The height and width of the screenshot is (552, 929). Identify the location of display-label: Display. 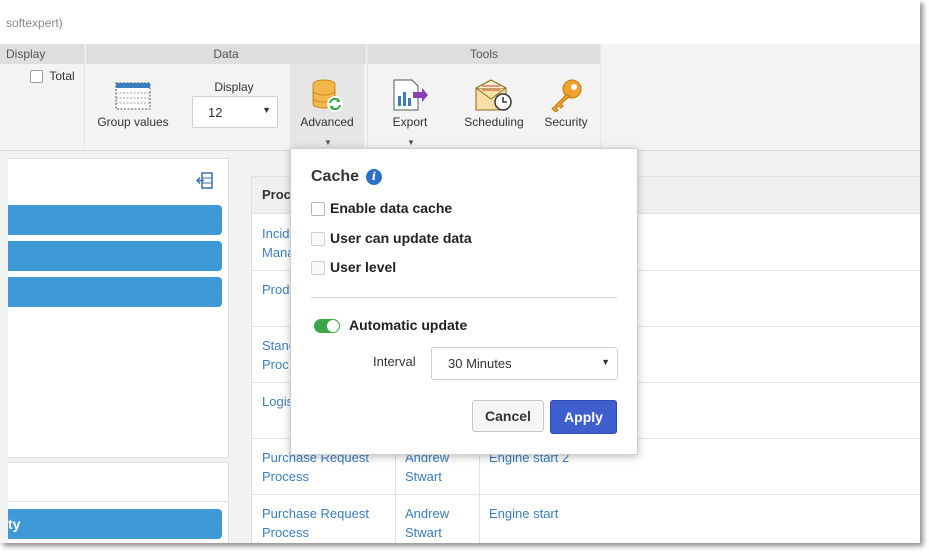
(234, 87).